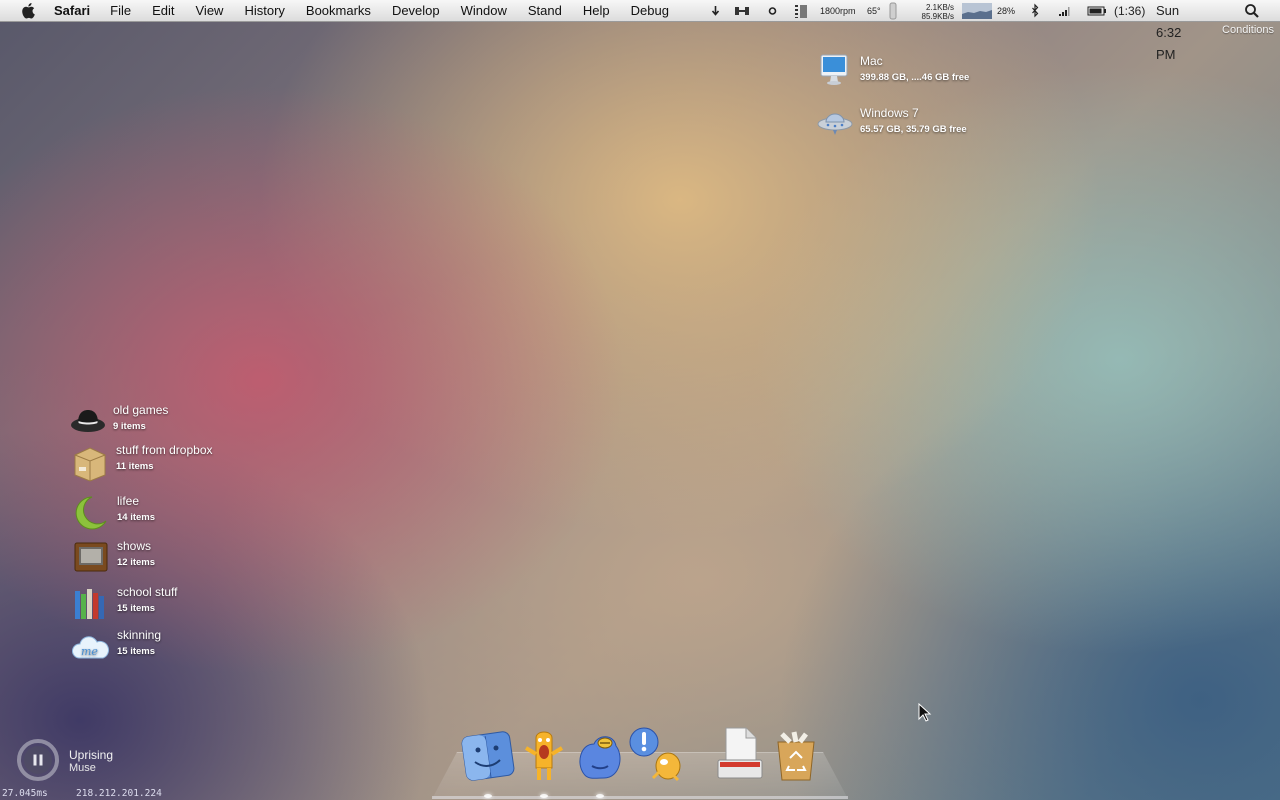 Image resolution: width=1280 pixels, height=800 pixels. Describe the element at coordinates (1035, 11) in the screenshot. I see `bluetooth-icon` at that location.